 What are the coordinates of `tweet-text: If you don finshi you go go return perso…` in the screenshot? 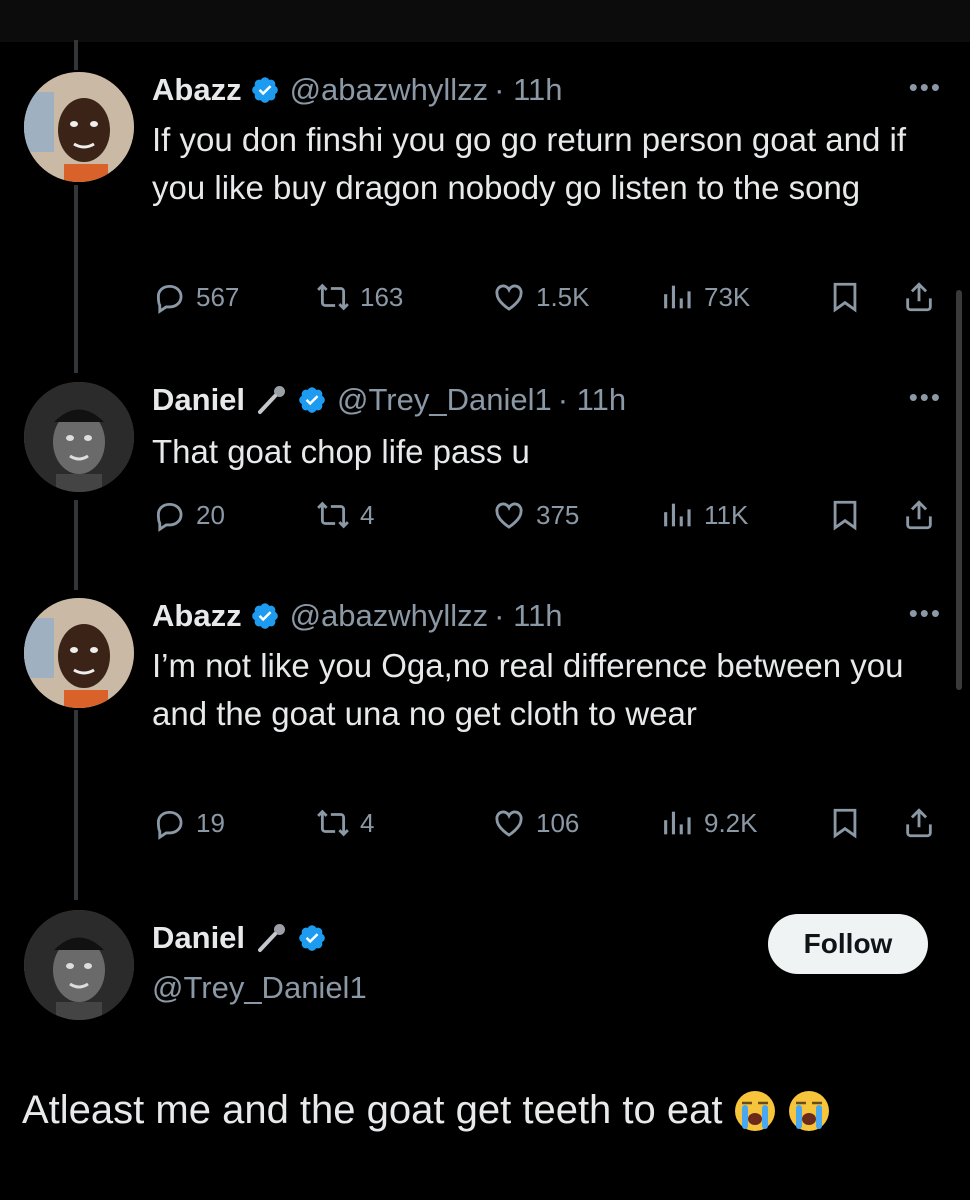 It's located at (529, 163).